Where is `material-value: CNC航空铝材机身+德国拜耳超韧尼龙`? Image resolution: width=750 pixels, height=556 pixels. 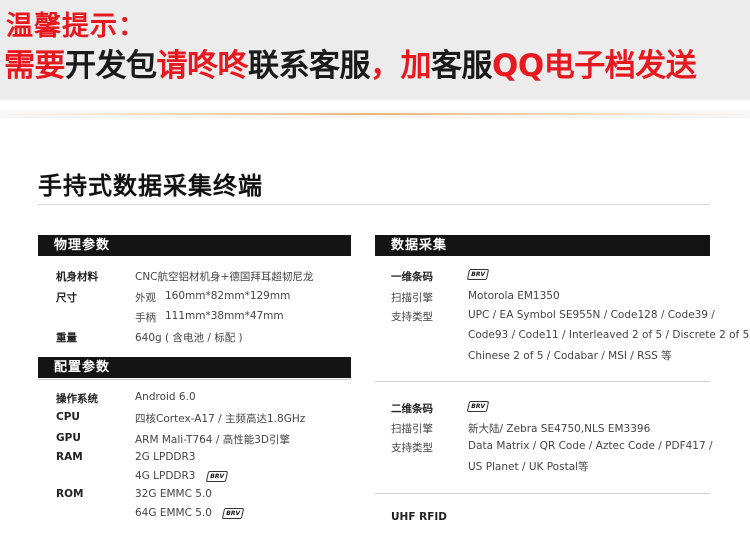
material-value: CNC航空铝材机身+德国拜耳超韧尼龙 is located at coordinates (224, 277).